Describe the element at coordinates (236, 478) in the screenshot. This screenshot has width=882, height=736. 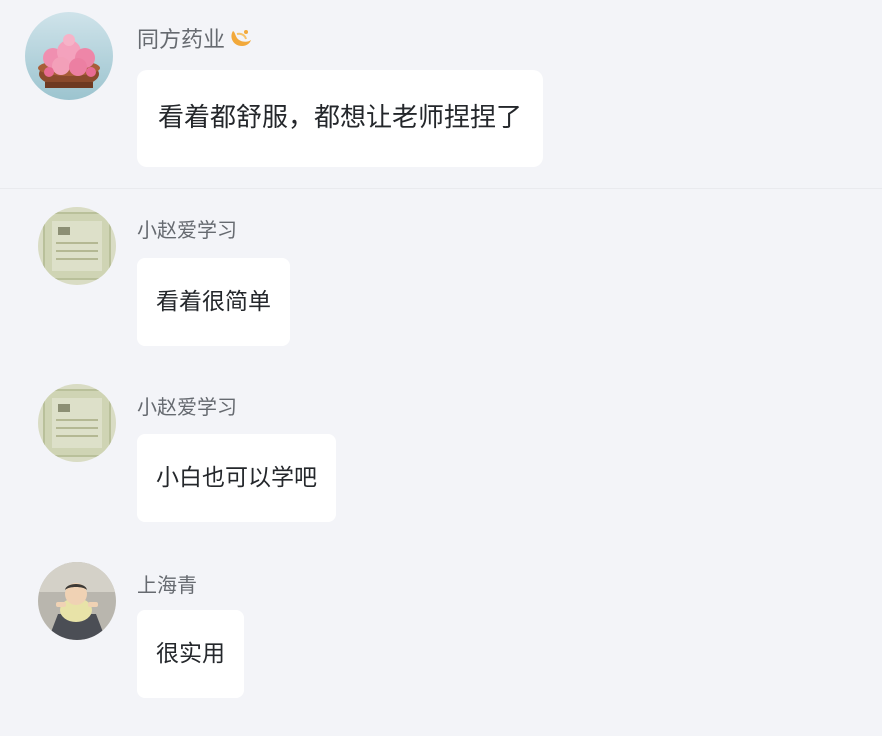
I see `message-bubble: 小白也可以学吧` at that location.